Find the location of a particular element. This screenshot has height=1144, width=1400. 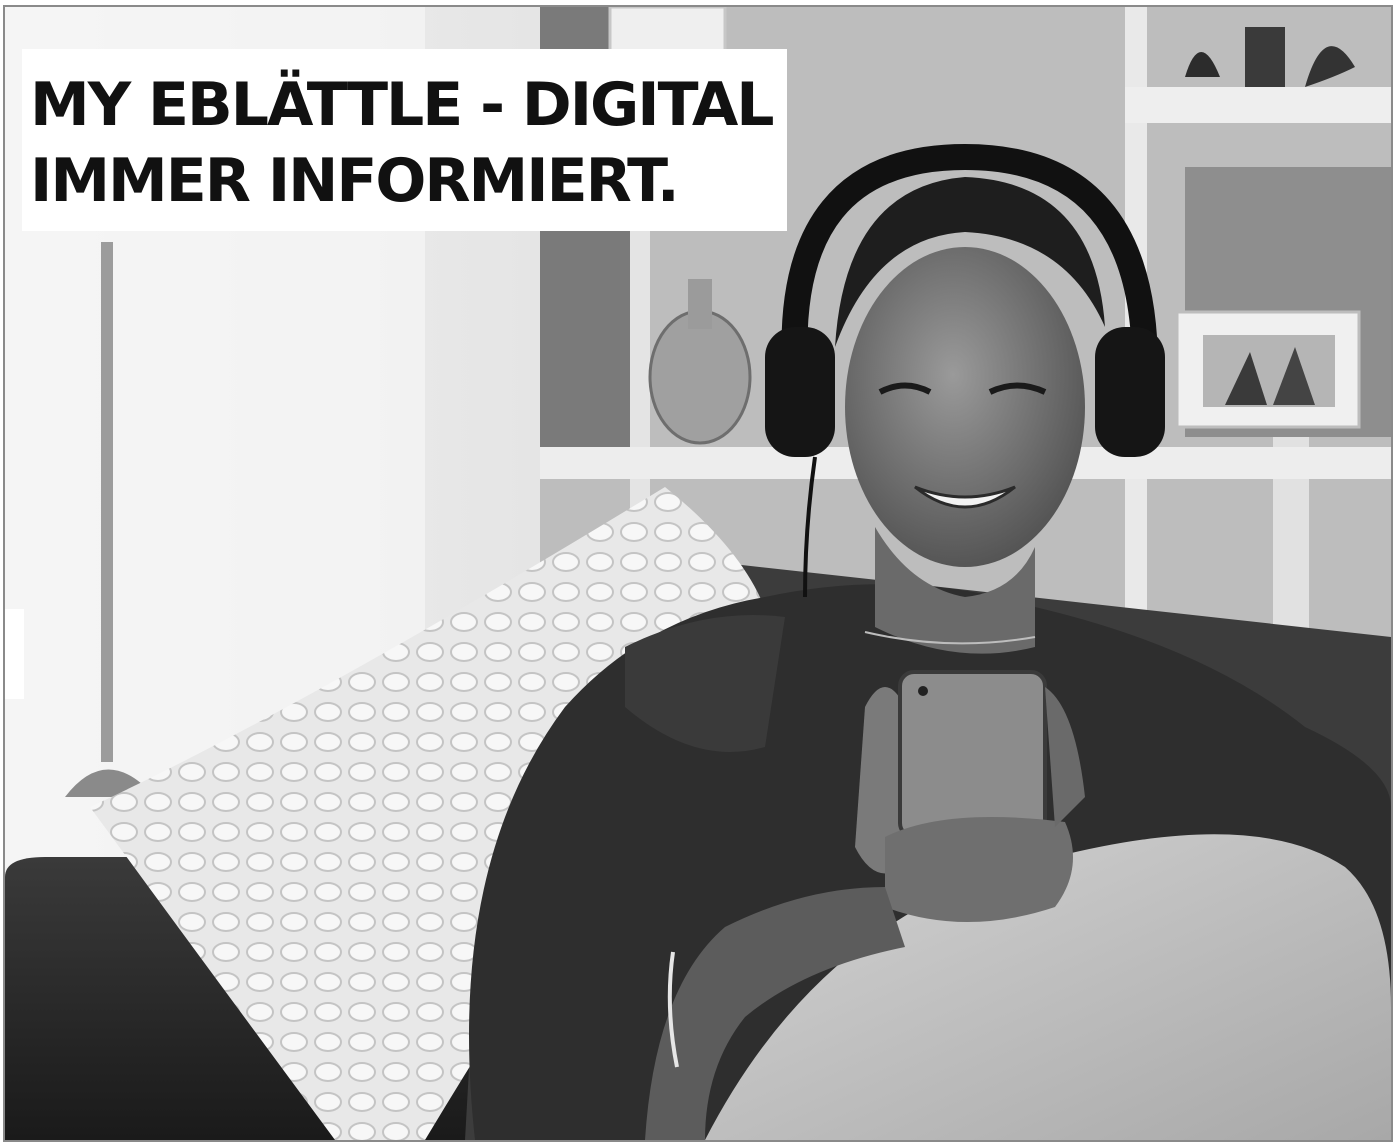

headline-line-2: IMMER INFORMIERT. is located at coordinates (355, 181).